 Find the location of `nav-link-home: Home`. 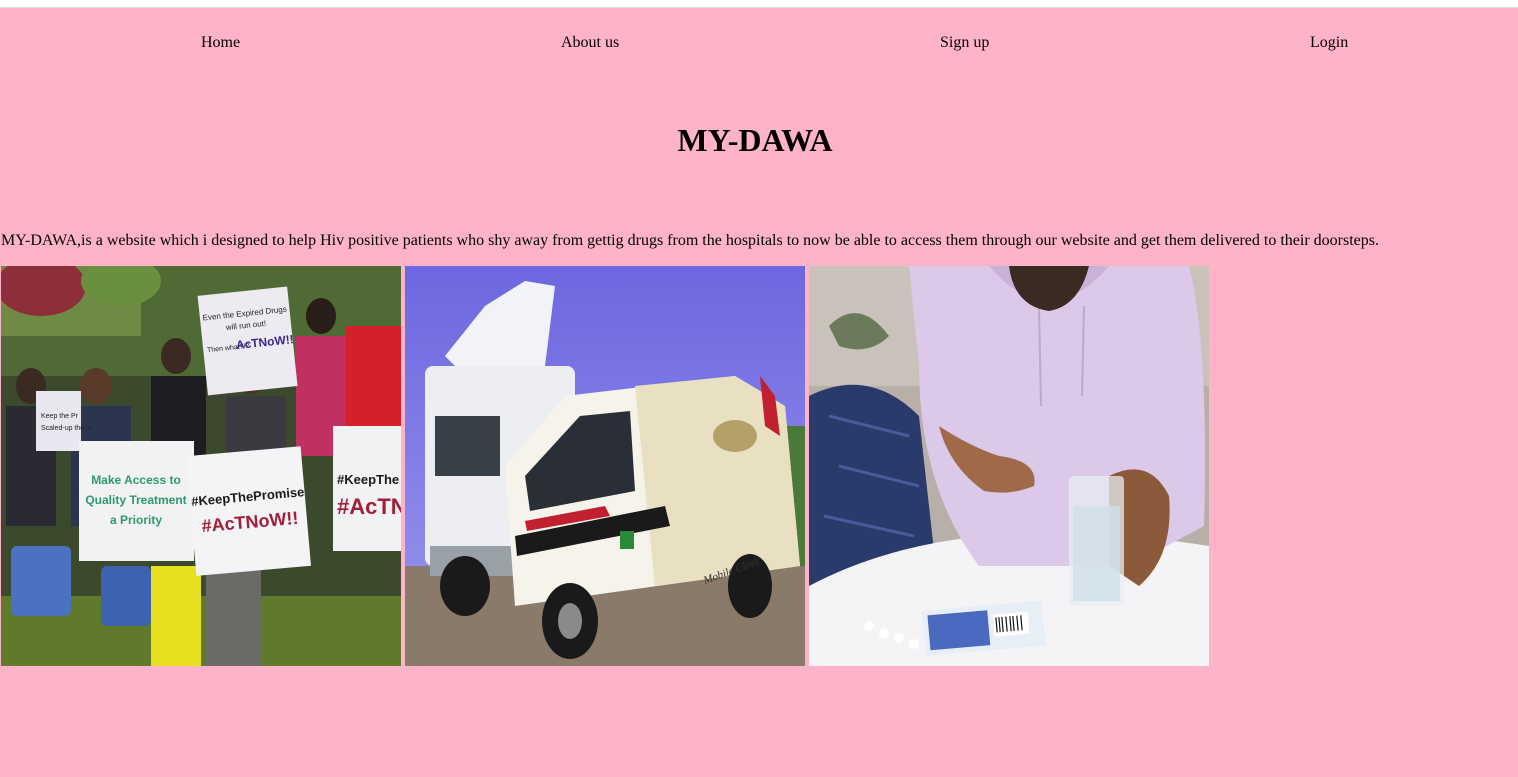

nav-link-home: Home is located at coordinates (220, 43).